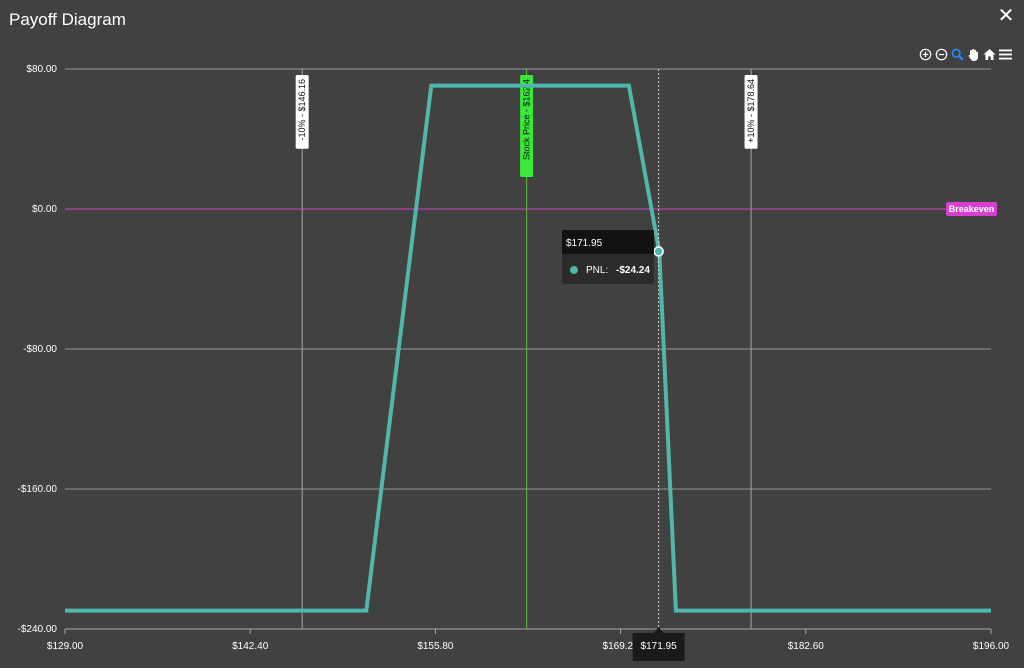  I want to click on crosshair-x-label: $171.95, so click(659, 646).